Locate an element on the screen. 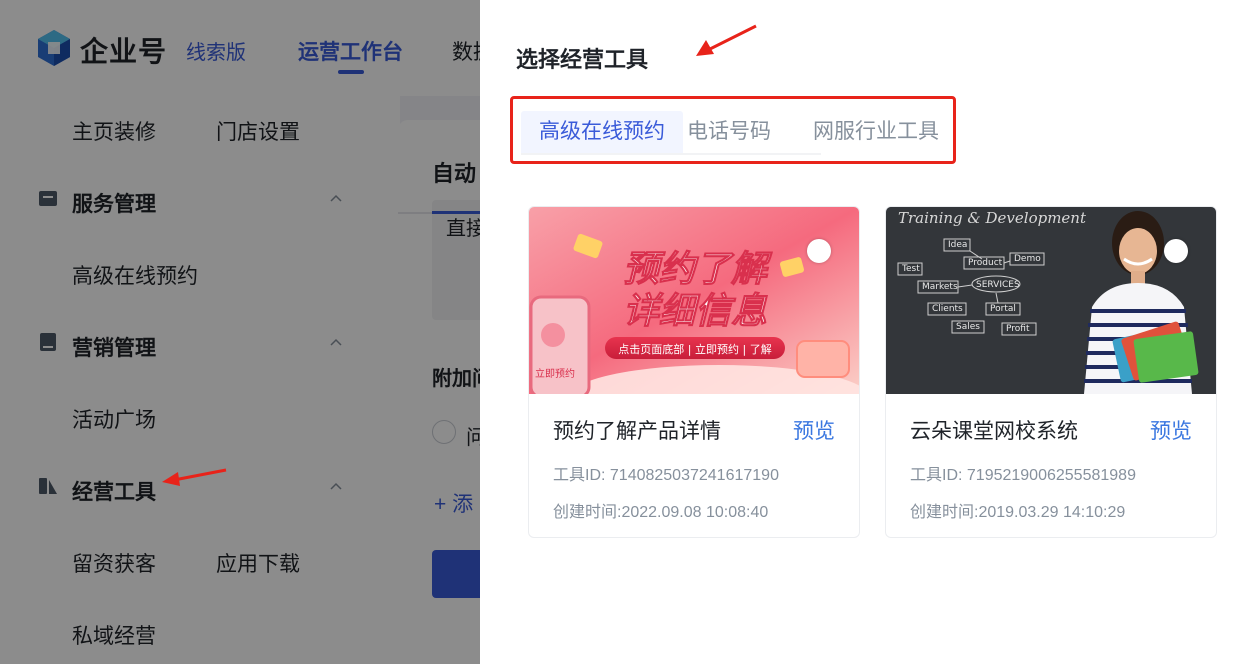  booking-banner-image: 点击页面底部 | 立即预约 | 了解 预约了解 详细信息 立即预约 is located at coordinates (694, 300).